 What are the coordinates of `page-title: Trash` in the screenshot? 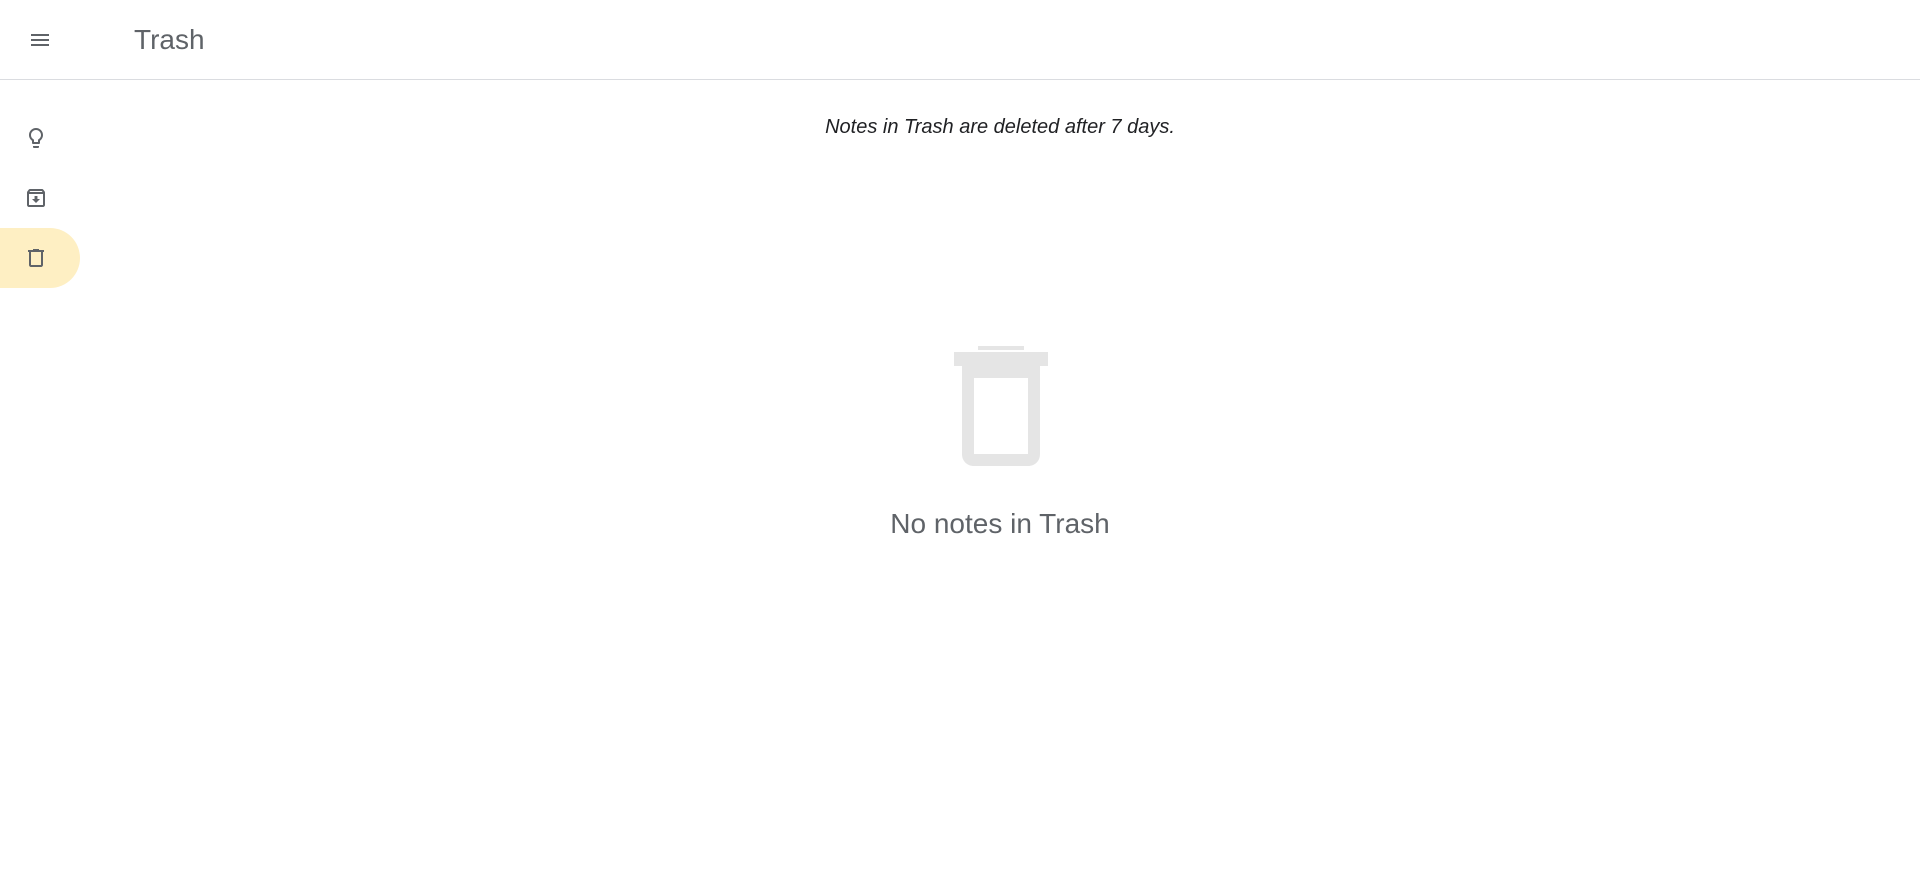 It's located at (169, 39).